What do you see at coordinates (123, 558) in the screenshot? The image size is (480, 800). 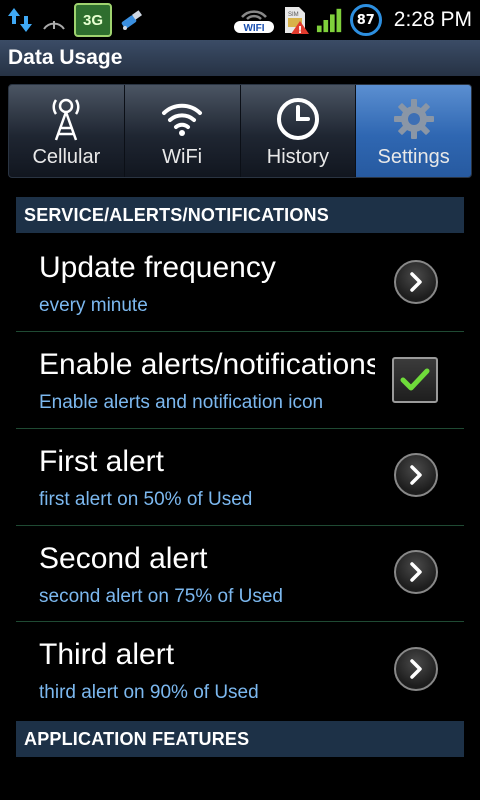 I see `setting-title: Second alert` at bounding box center [123, 558].